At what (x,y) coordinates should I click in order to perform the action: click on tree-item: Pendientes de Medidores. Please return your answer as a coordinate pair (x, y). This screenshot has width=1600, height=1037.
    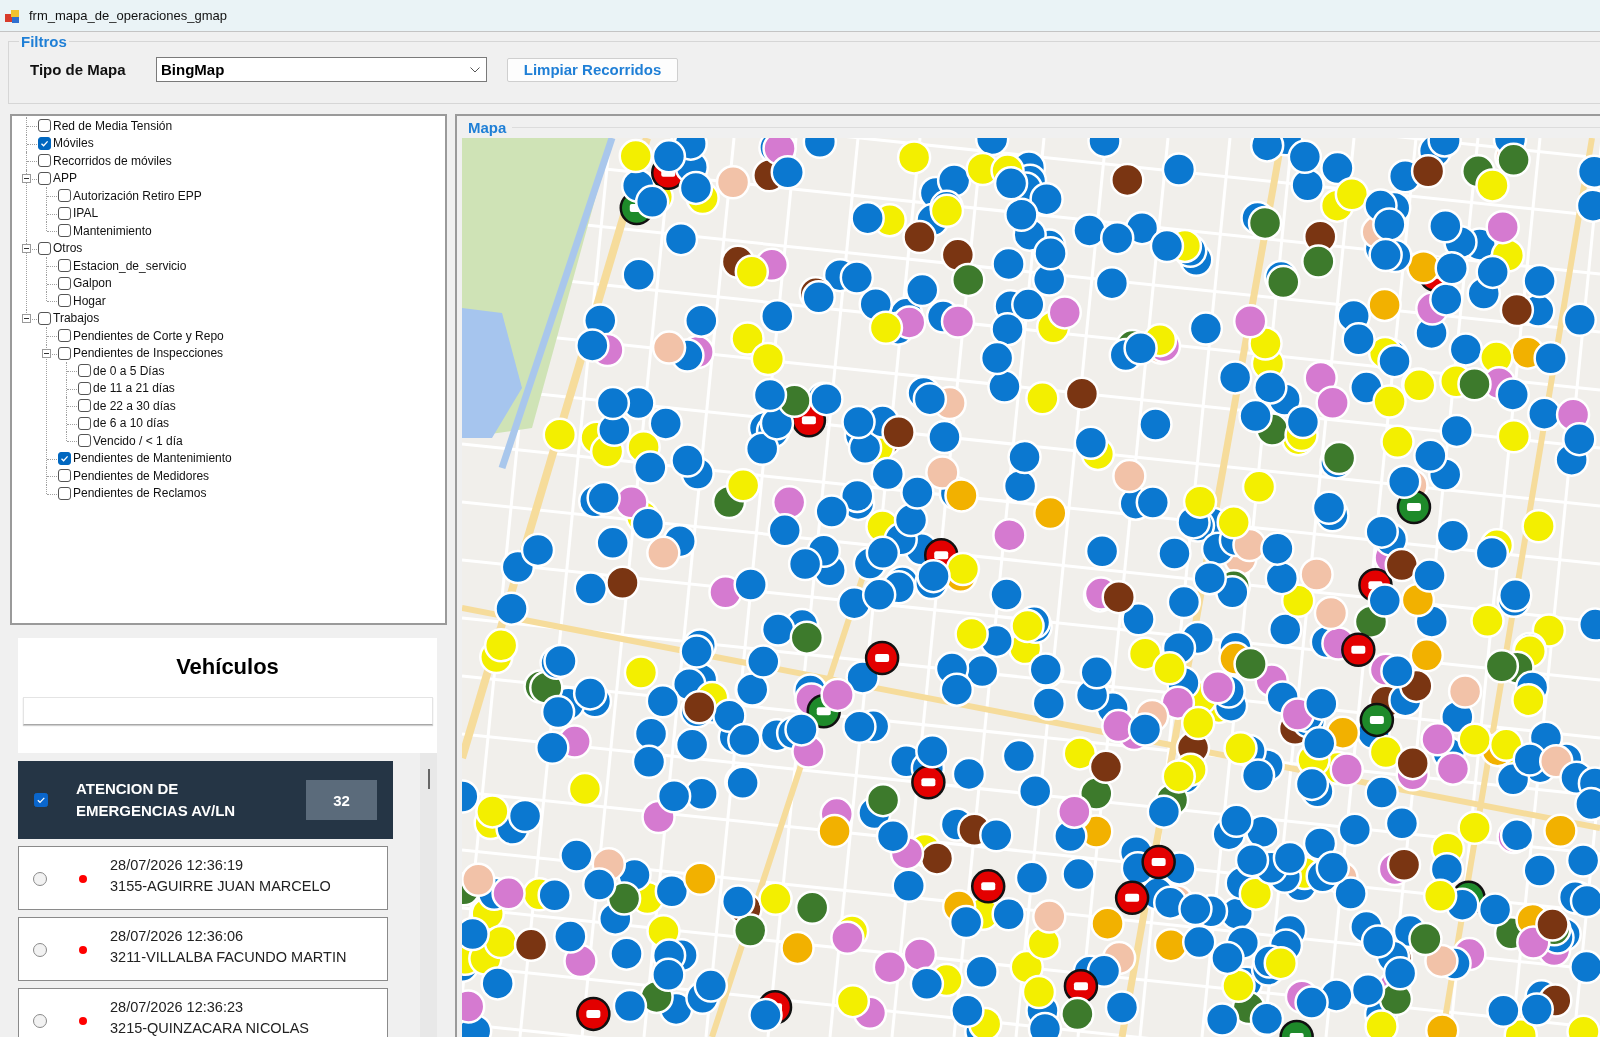
    Looking at the image, I should click on (141, 475).